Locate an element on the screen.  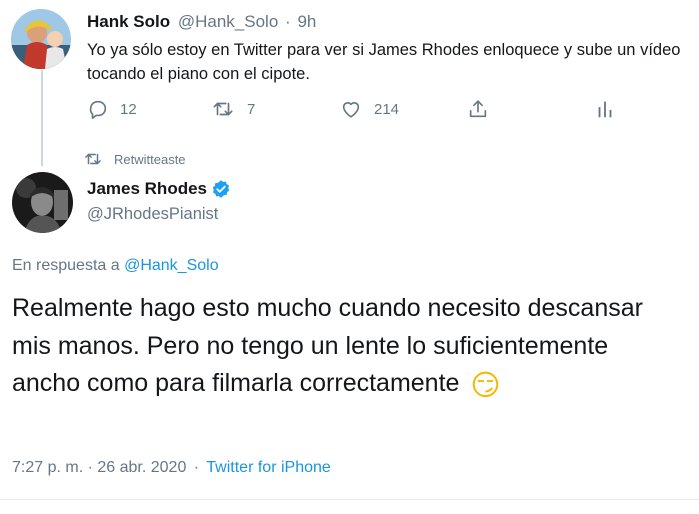
like-count: 214 is located at coordinates (387, 109).